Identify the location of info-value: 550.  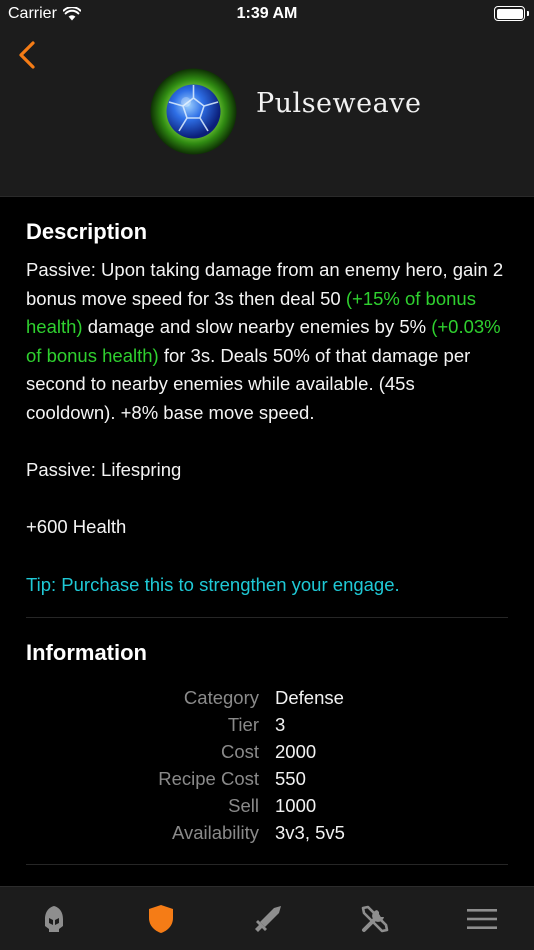
(290, 778).